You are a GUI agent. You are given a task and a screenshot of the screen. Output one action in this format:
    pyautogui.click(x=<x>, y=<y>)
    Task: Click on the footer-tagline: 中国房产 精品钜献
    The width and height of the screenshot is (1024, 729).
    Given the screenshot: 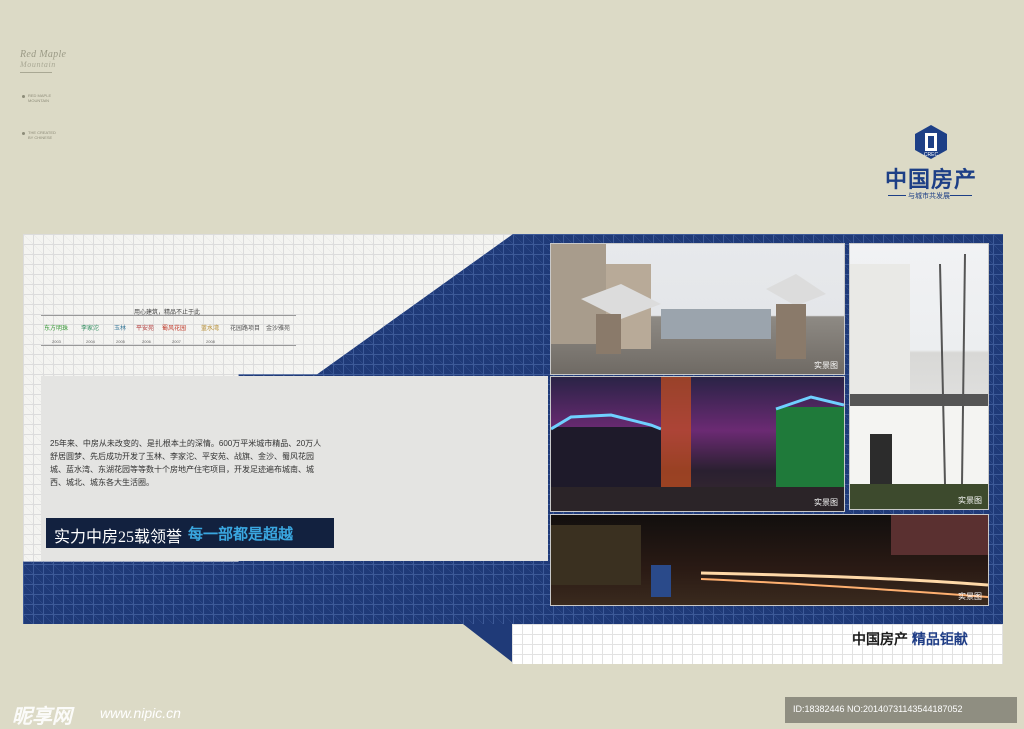 What is the action you would take?
    pyautogui.click(x=910, y=639)
    